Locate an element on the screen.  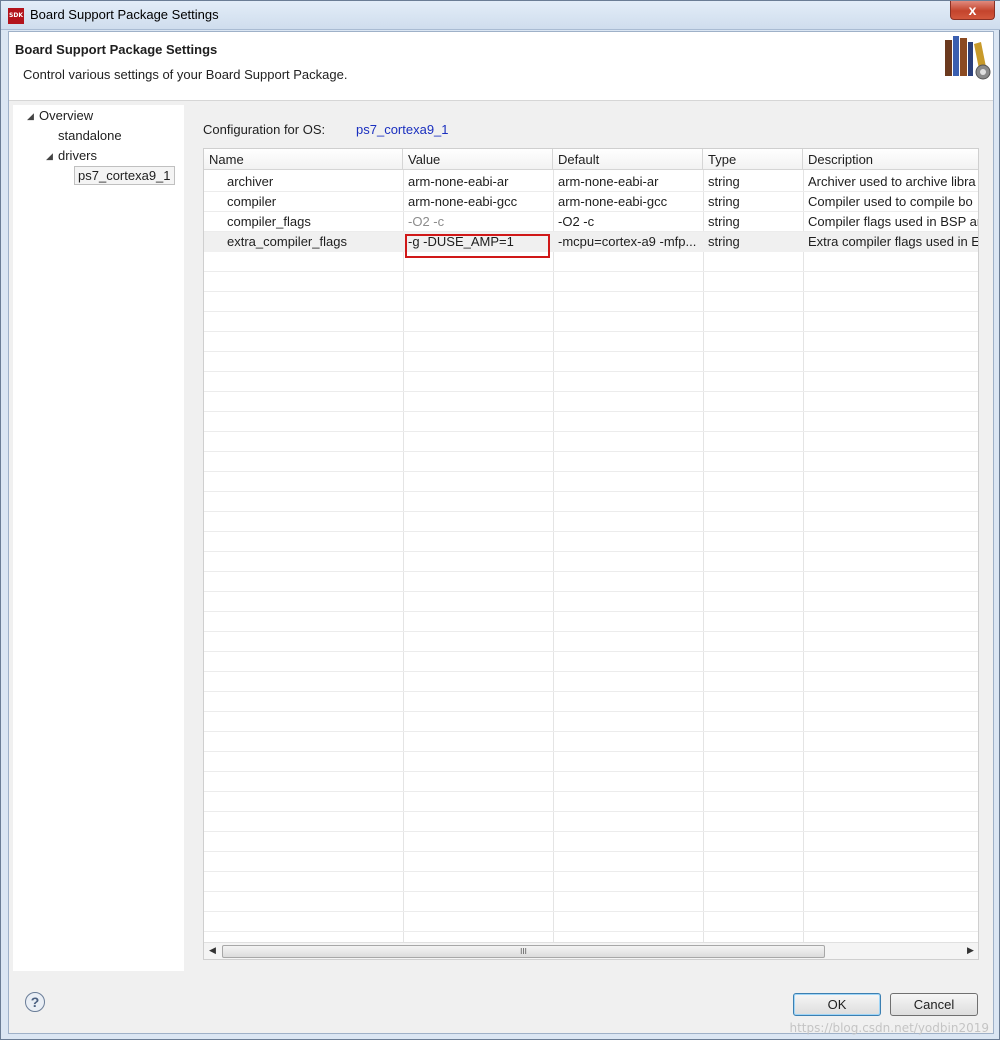
tree-item-ps7-cortexa9-1: ps7_cortexa9_1 is located at coordinates (124, 175).